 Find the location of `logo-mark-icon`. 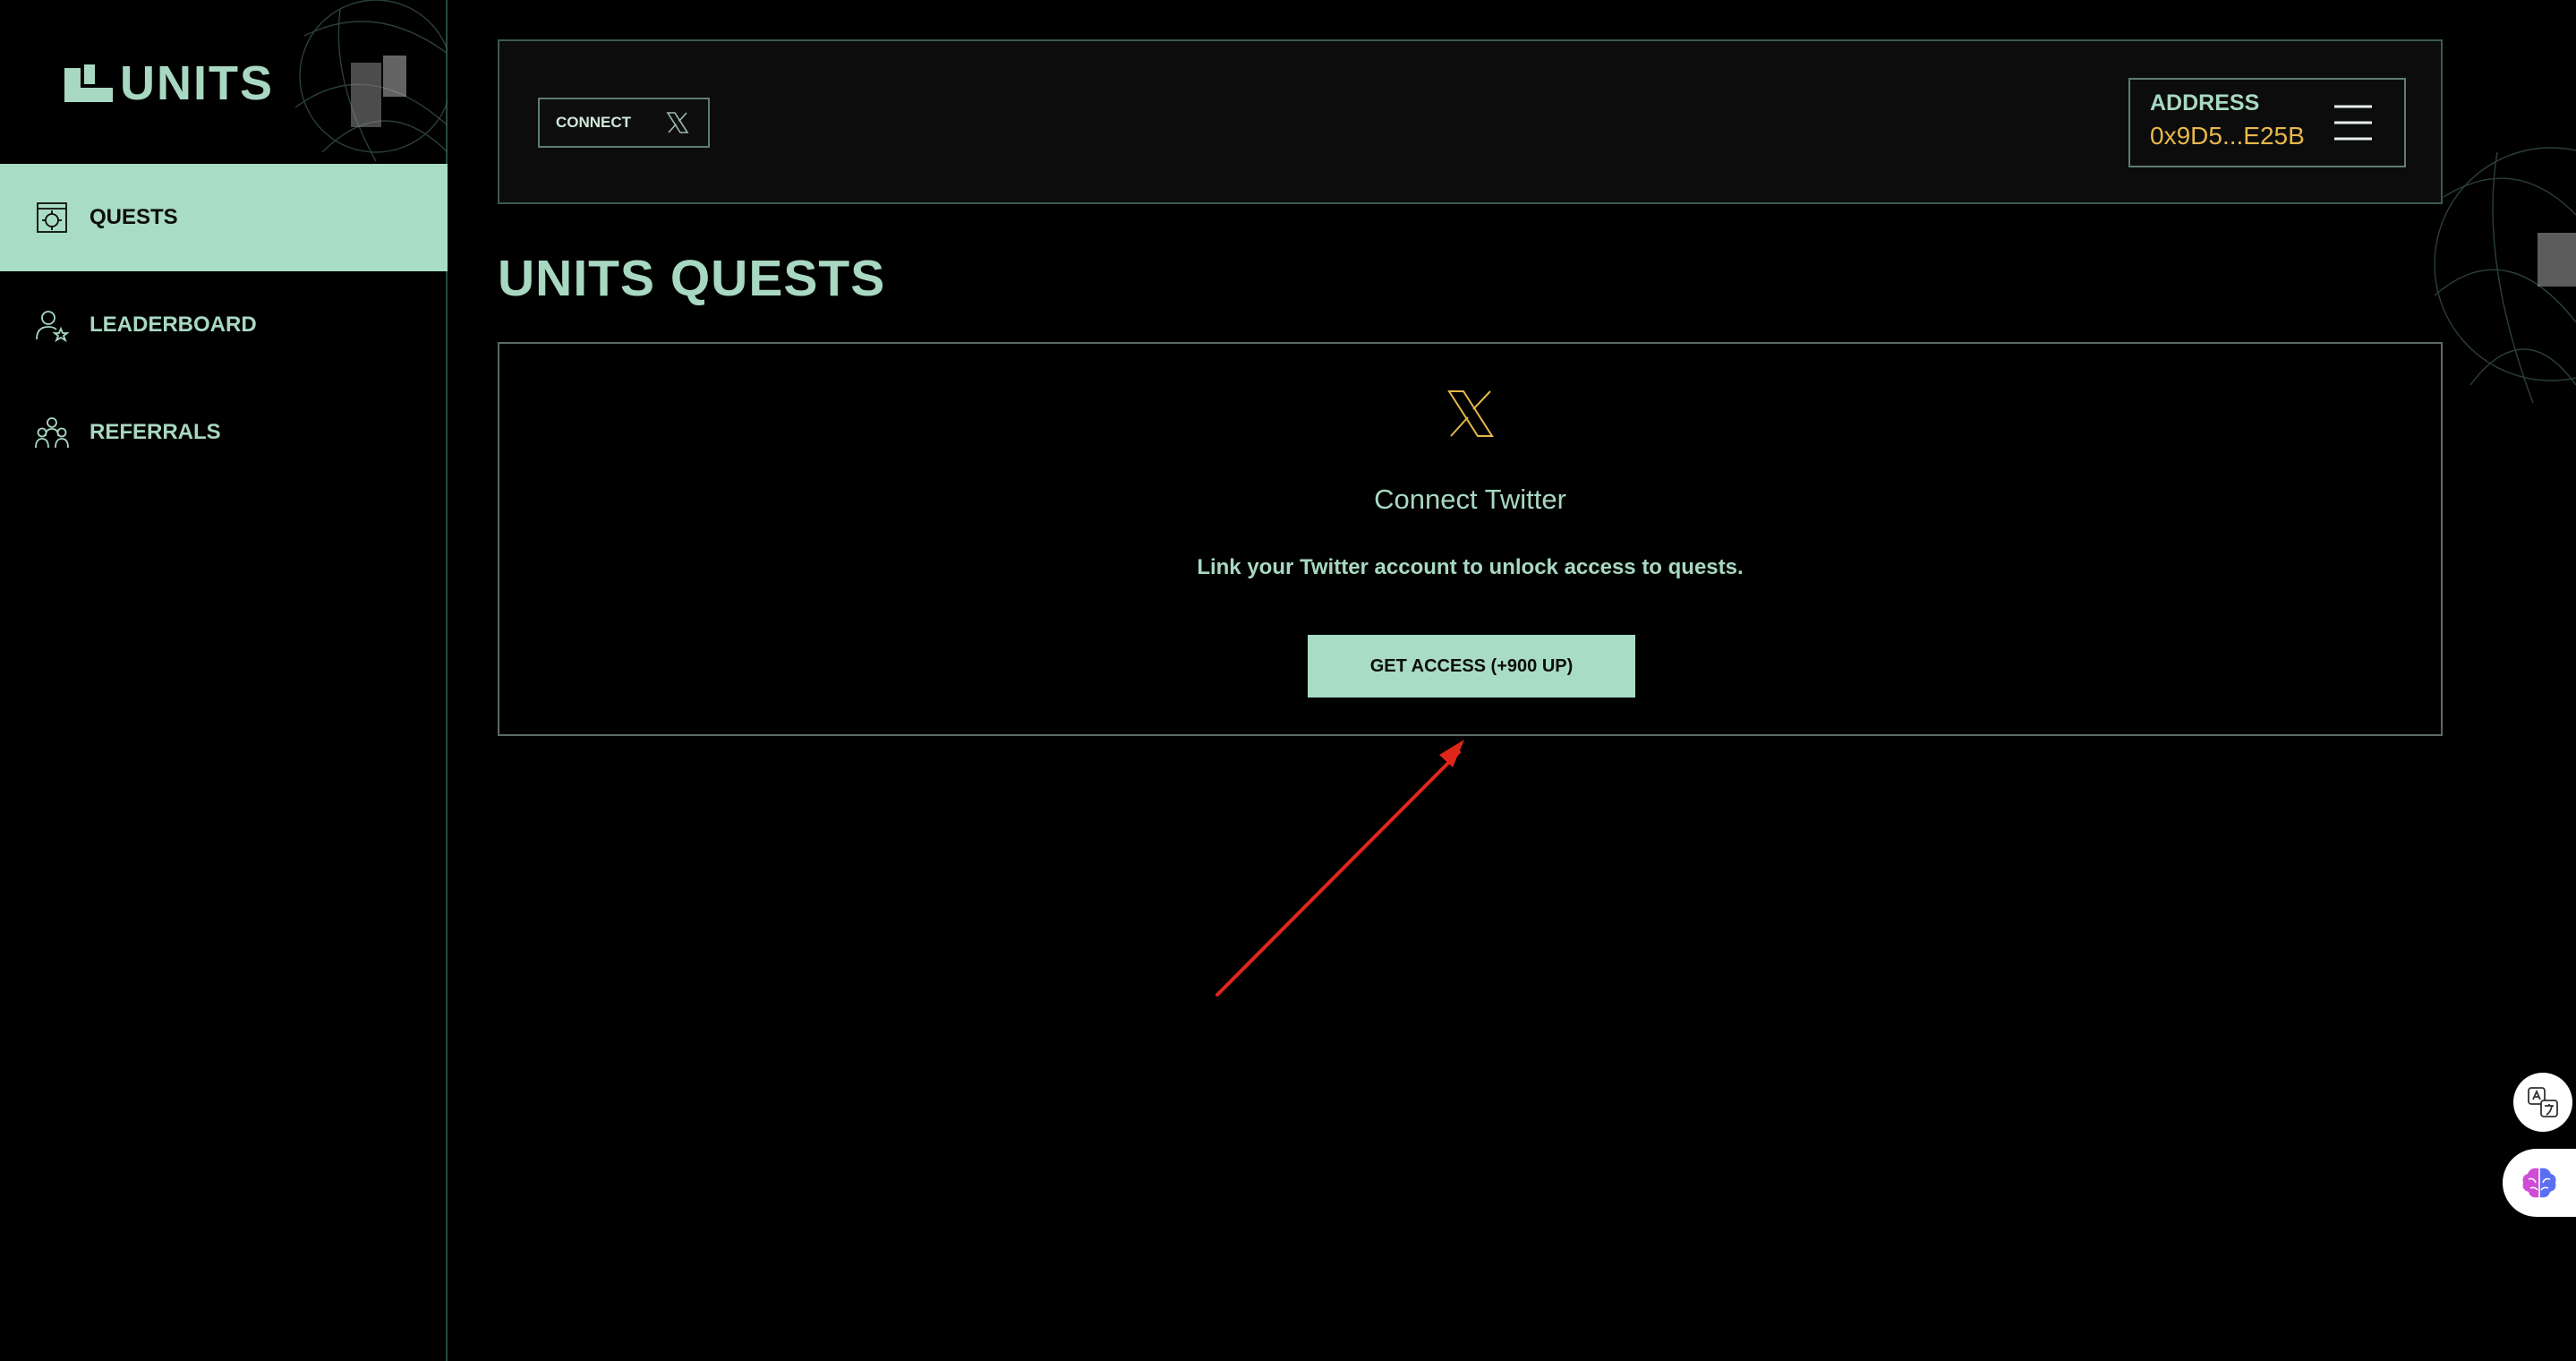

logo-mark-icon is located at coordinates (88, 83).